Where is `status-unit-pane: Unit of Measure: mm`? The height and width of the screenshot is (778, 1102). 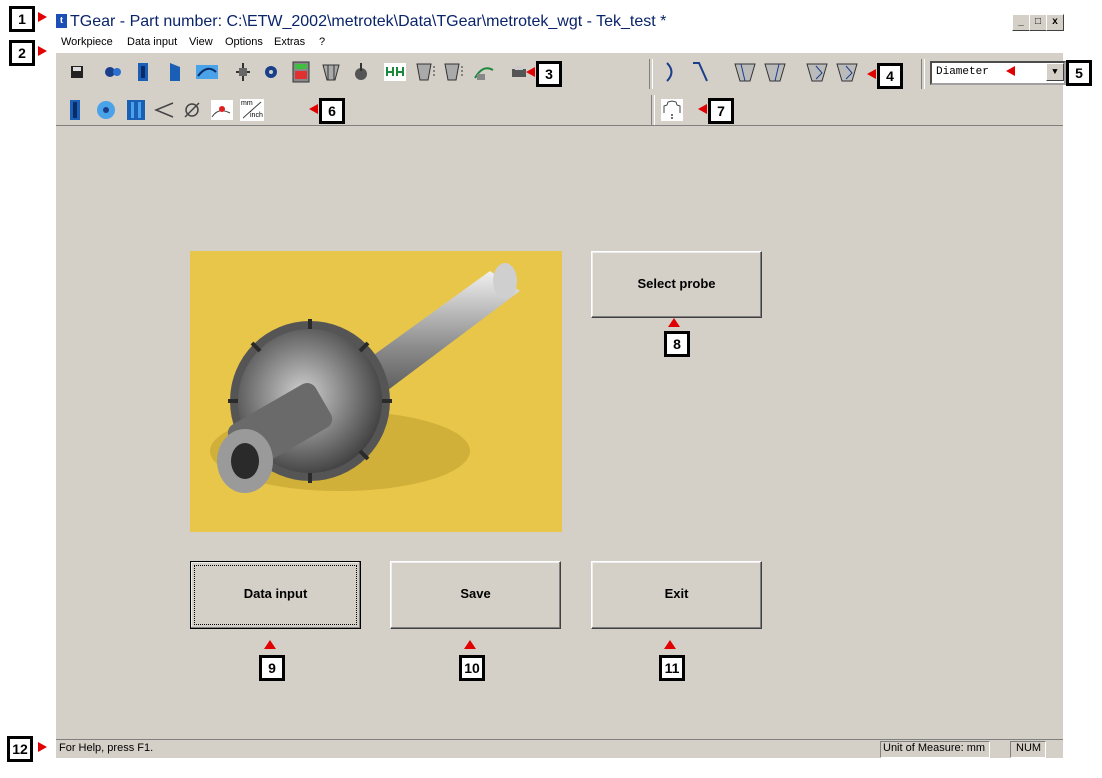 status-unit-pane: Unit of Measure: mm is located at coordinates (935, 749).